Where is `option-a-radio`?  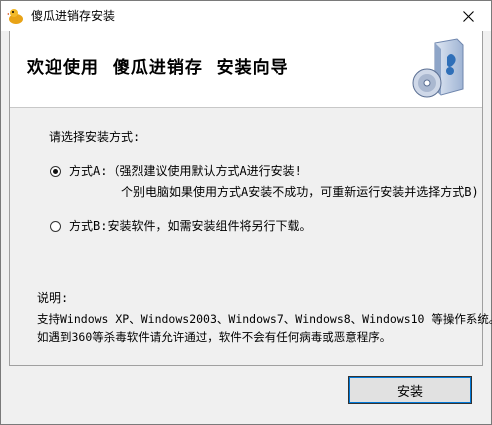 option-a-radio is located at coordinates (55, 171).